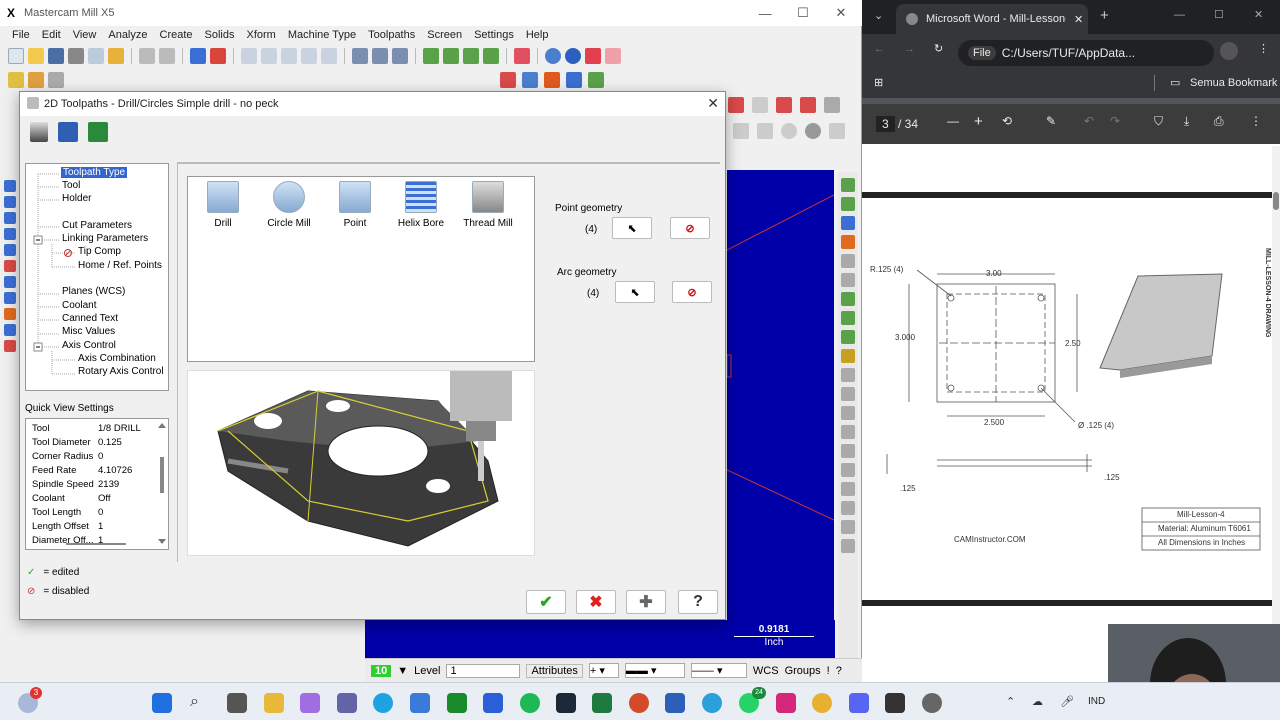  Describe the element at coordinates (36, 80) in the screenshot. I see `tool-icon` at that location.